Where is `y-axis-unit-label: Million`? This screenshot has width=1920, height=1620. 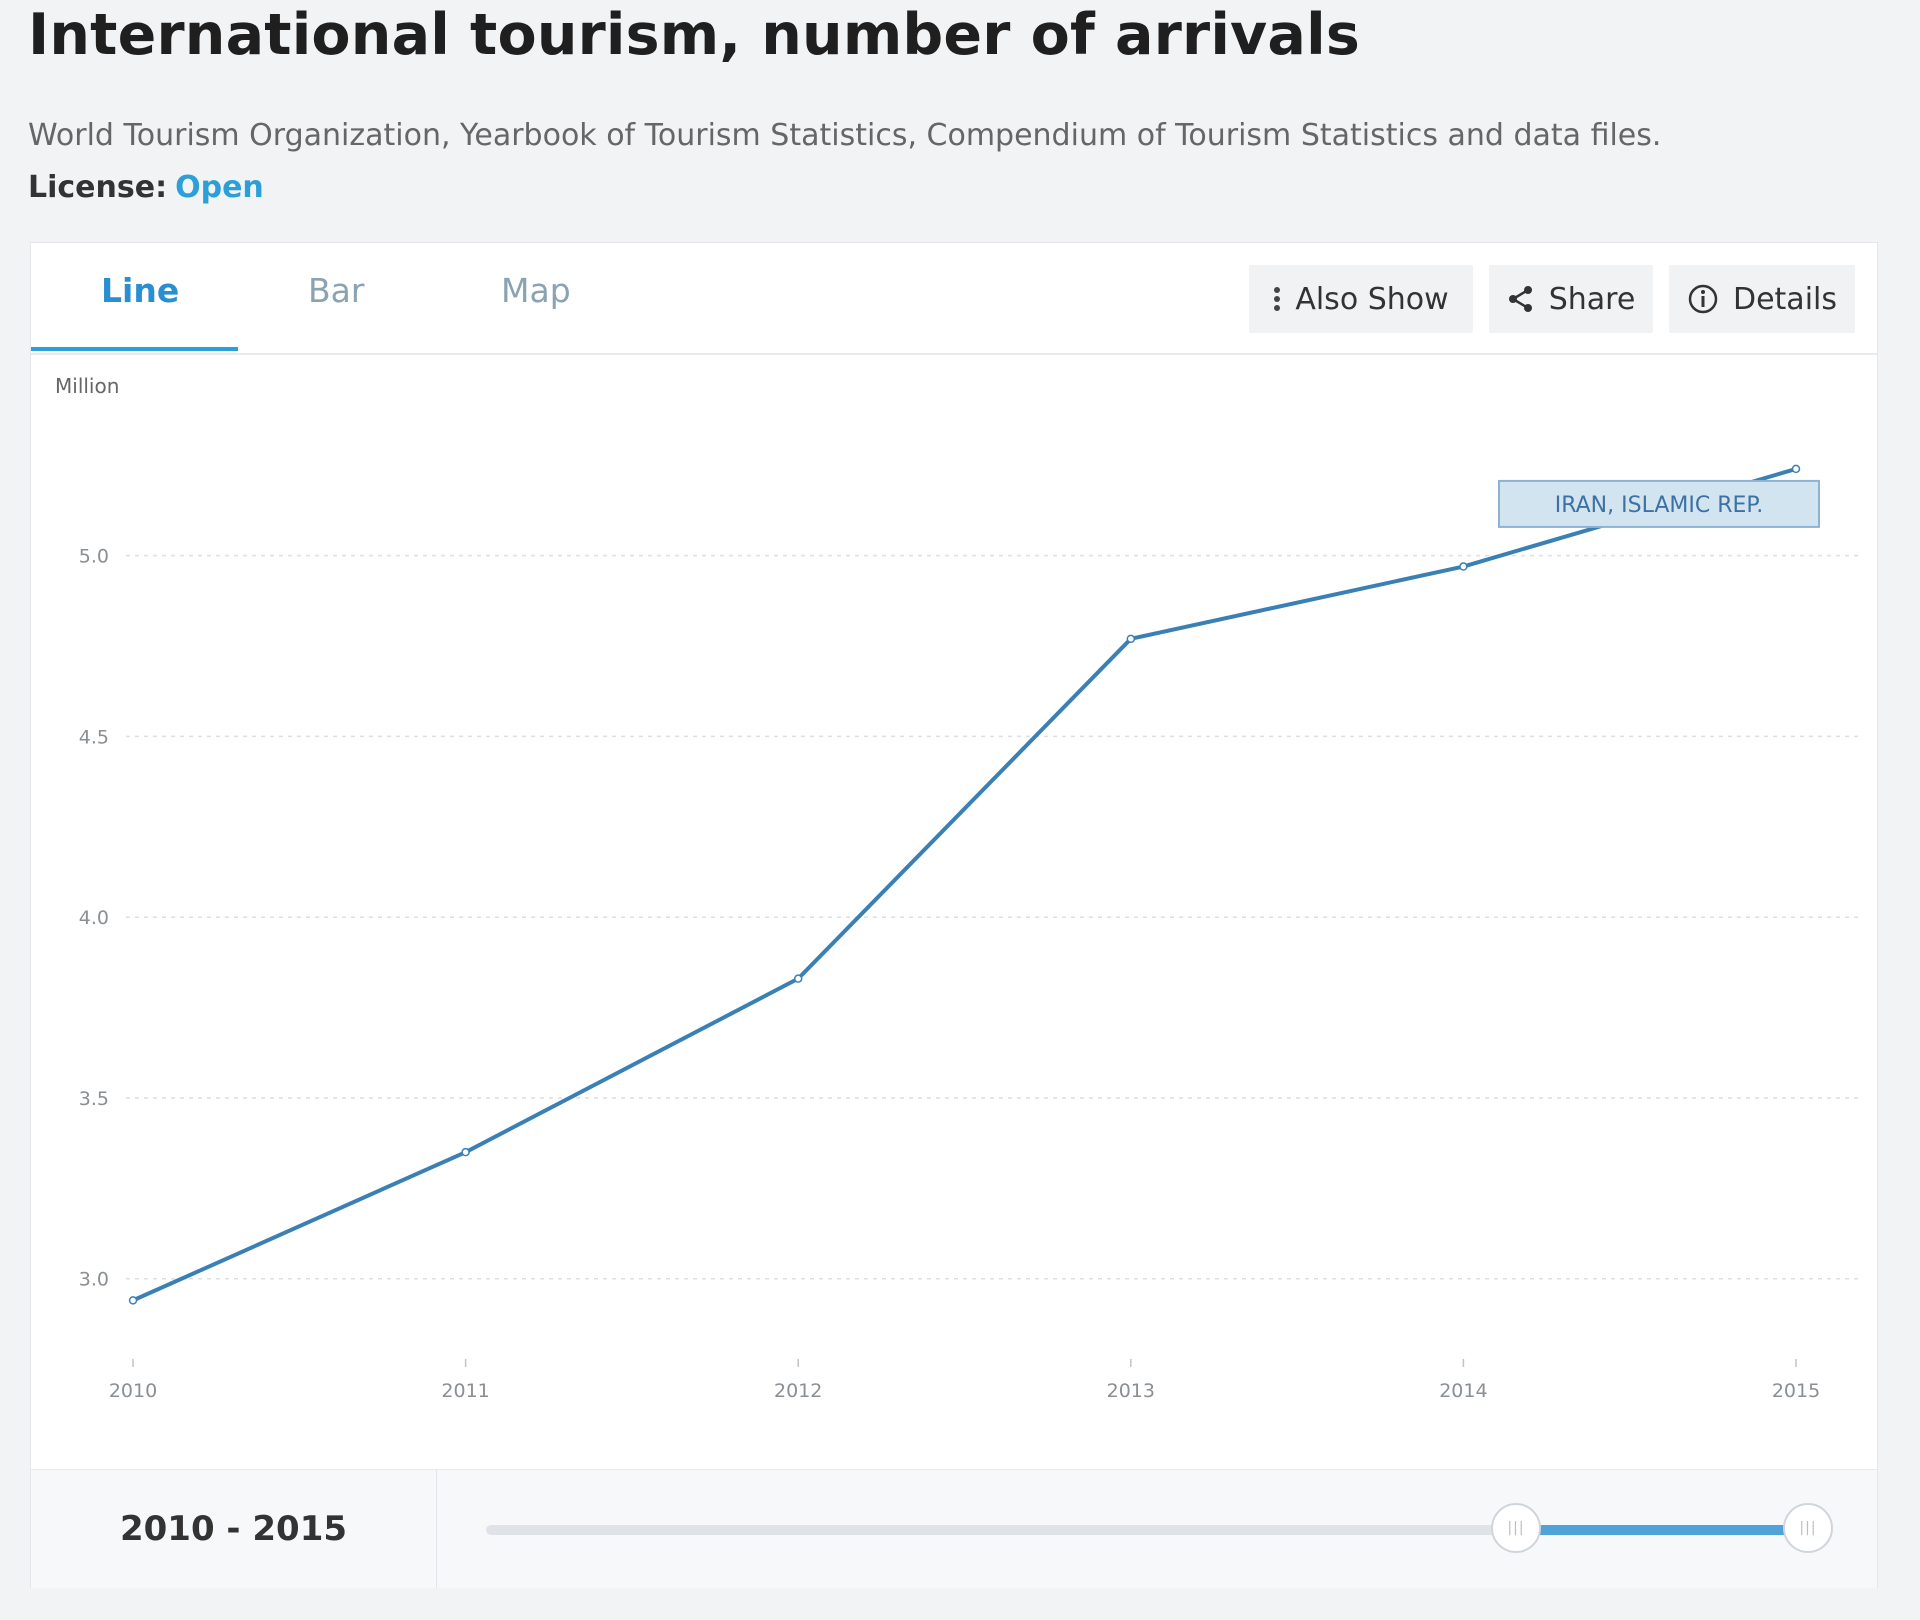 y-axis-unit-label: Million is located at coordinates (87, 386).